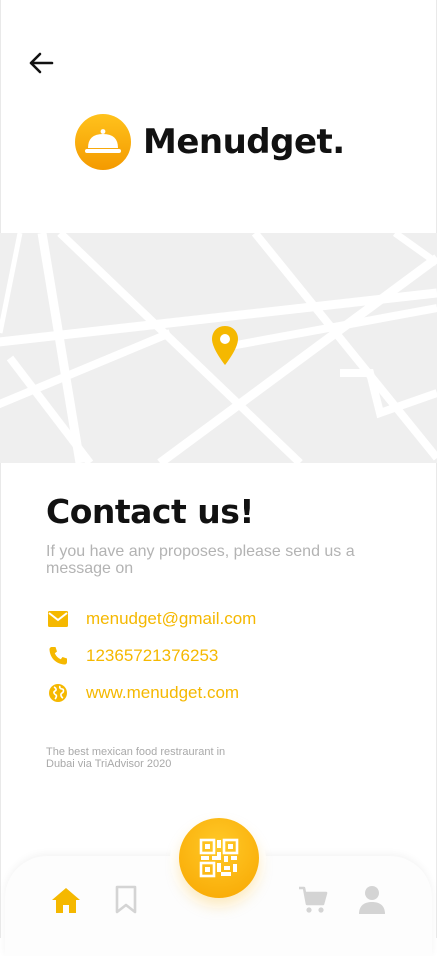  I want to click on contact-email-value: menudget@gmail.com, so click(171, 618).